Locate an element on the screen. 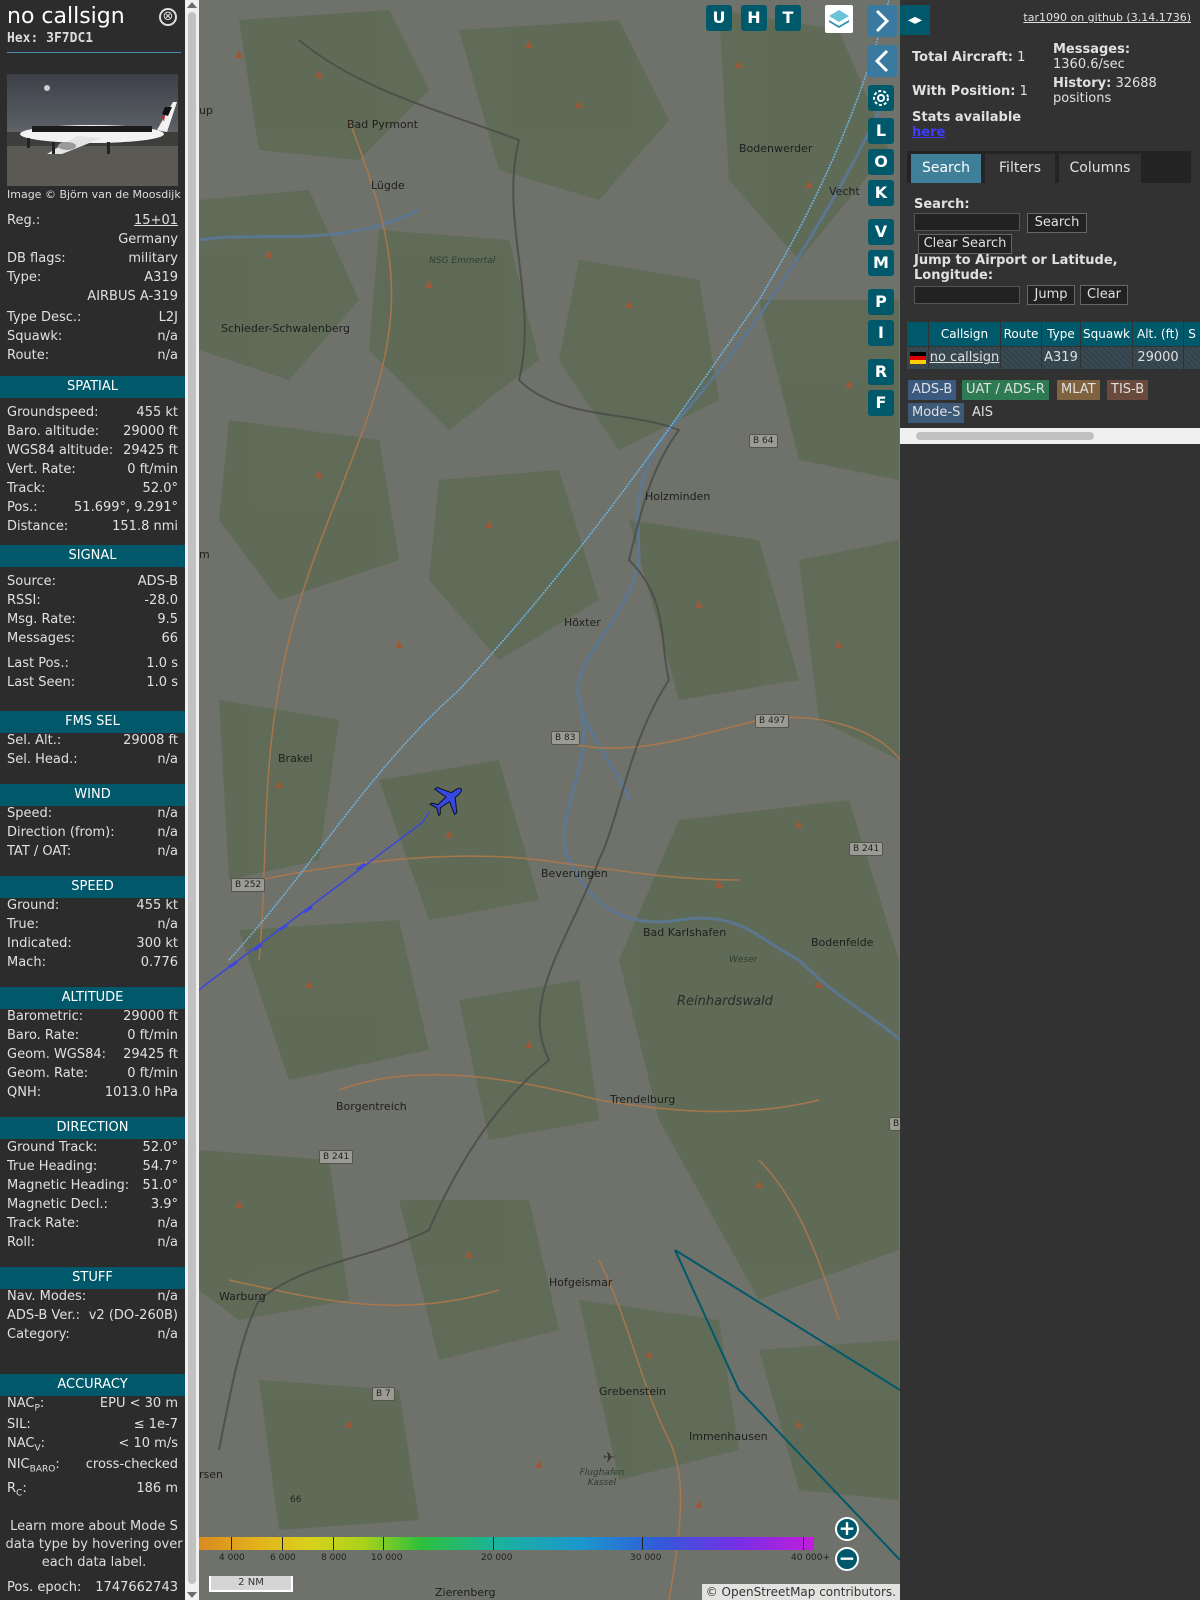 This screenshot has height=1600, width=1200. map-button-h: H is located at coordinates (754, 18).